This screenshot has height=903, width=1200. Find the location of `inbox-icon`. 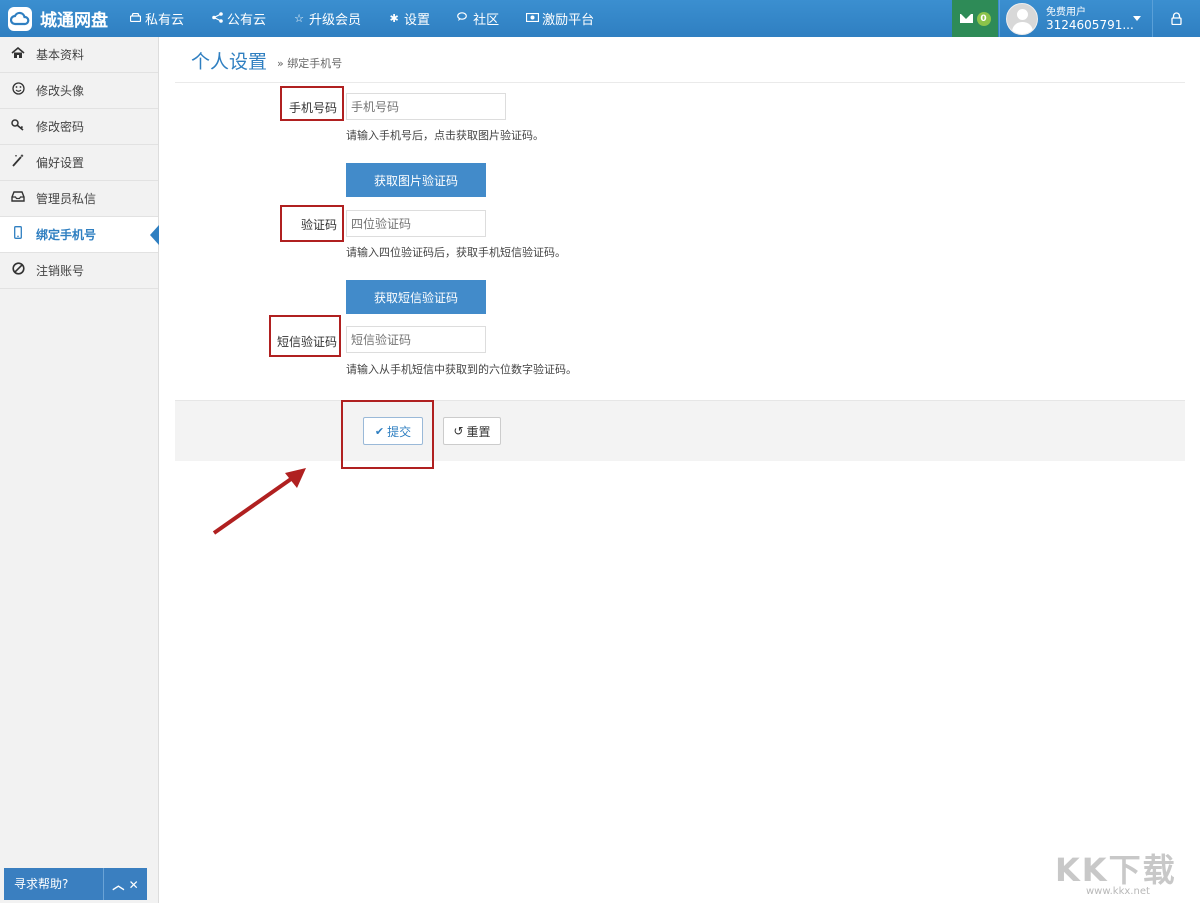

inbox-icon is located at coordinates (18, 198).